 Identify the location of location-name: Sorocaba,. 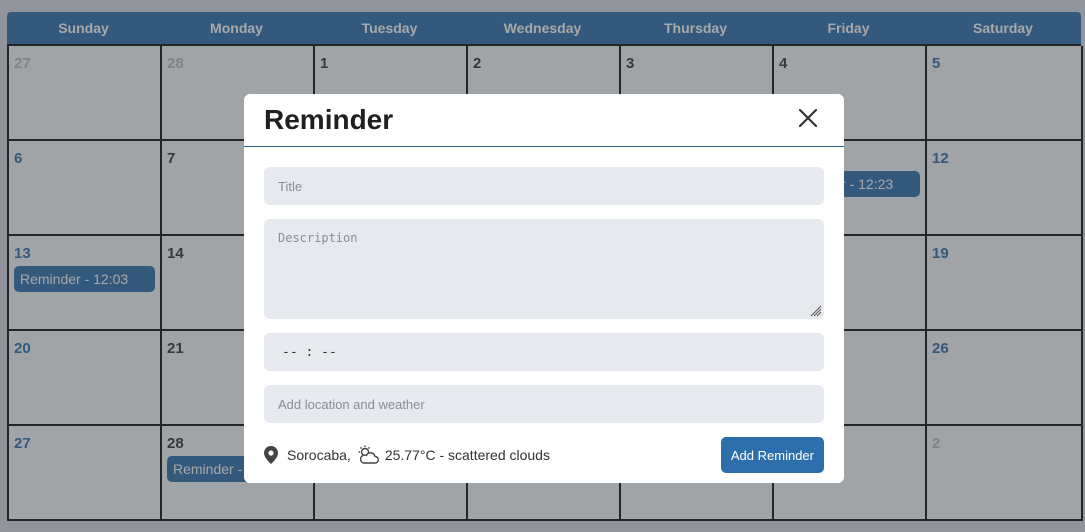
(319, 455).